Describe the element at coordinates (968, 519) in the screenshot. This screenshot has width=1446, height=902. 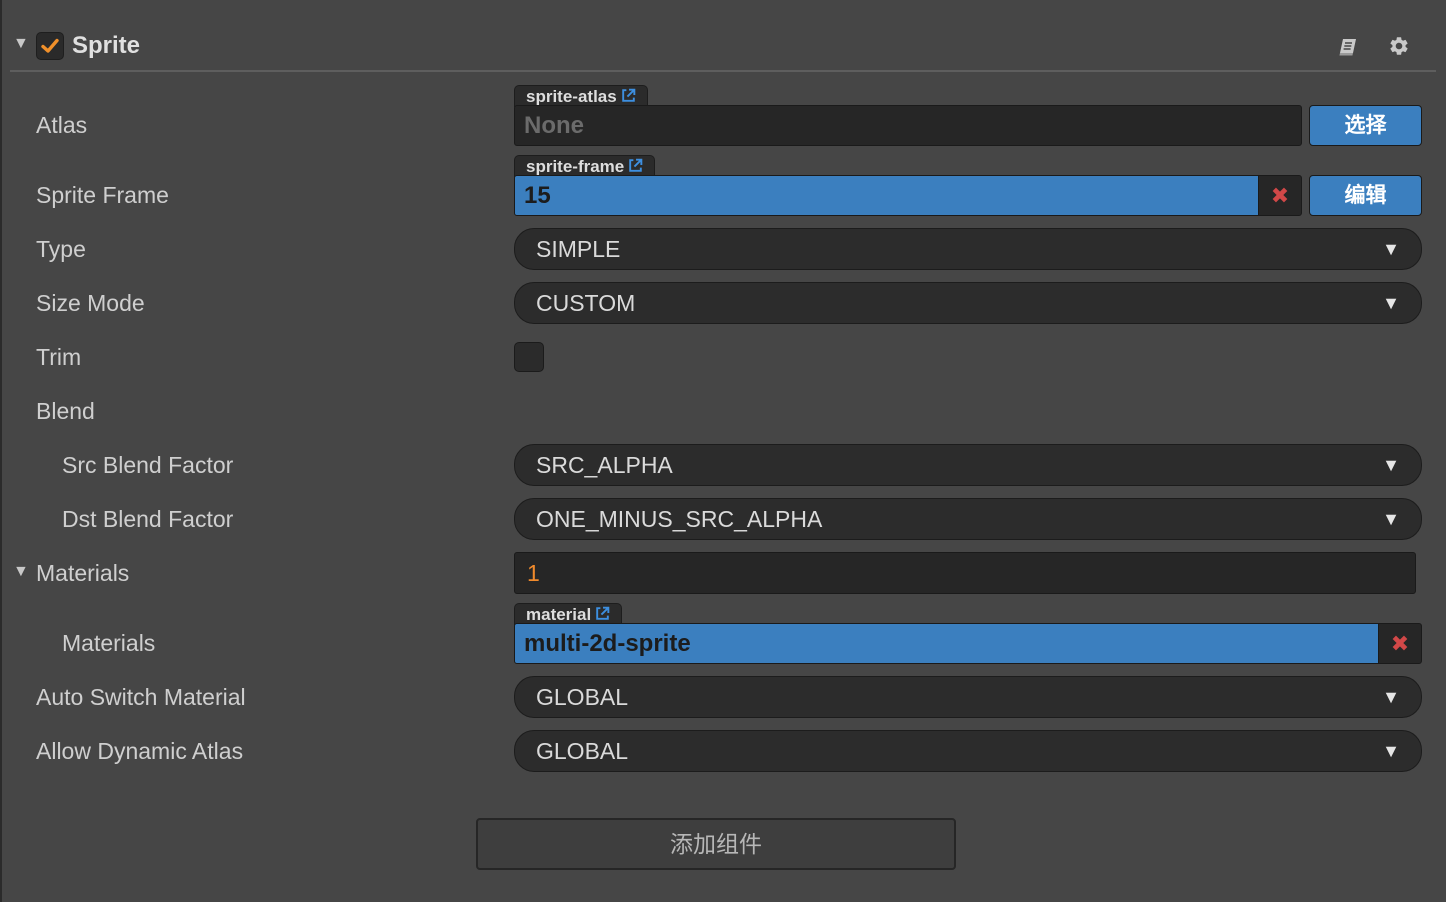
I see `dst-blend-factor-select: ONE_MINUS_SRC_ALPHA ▼` at that location.